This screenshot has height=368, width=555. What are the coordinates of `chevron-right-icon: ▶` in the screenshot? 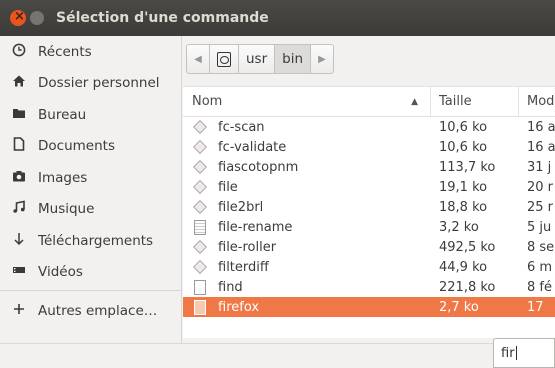 It's located at (322, 59).